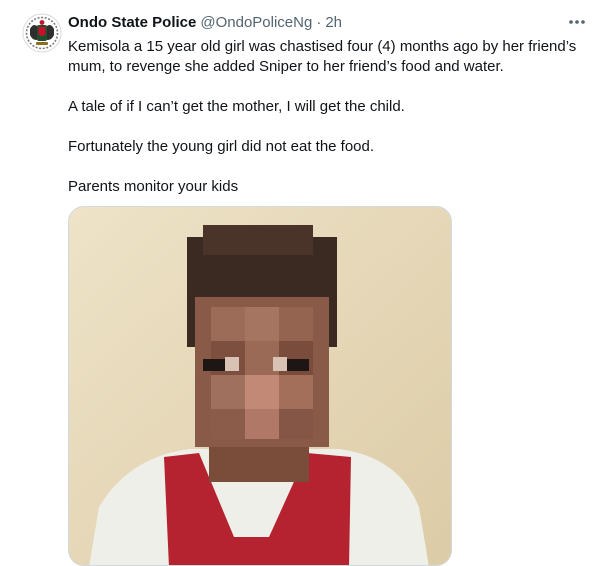 Image resolution: width=599 pixels, height=566 pixels. I want to click on more-horizontal-icon, so click(577, 22).